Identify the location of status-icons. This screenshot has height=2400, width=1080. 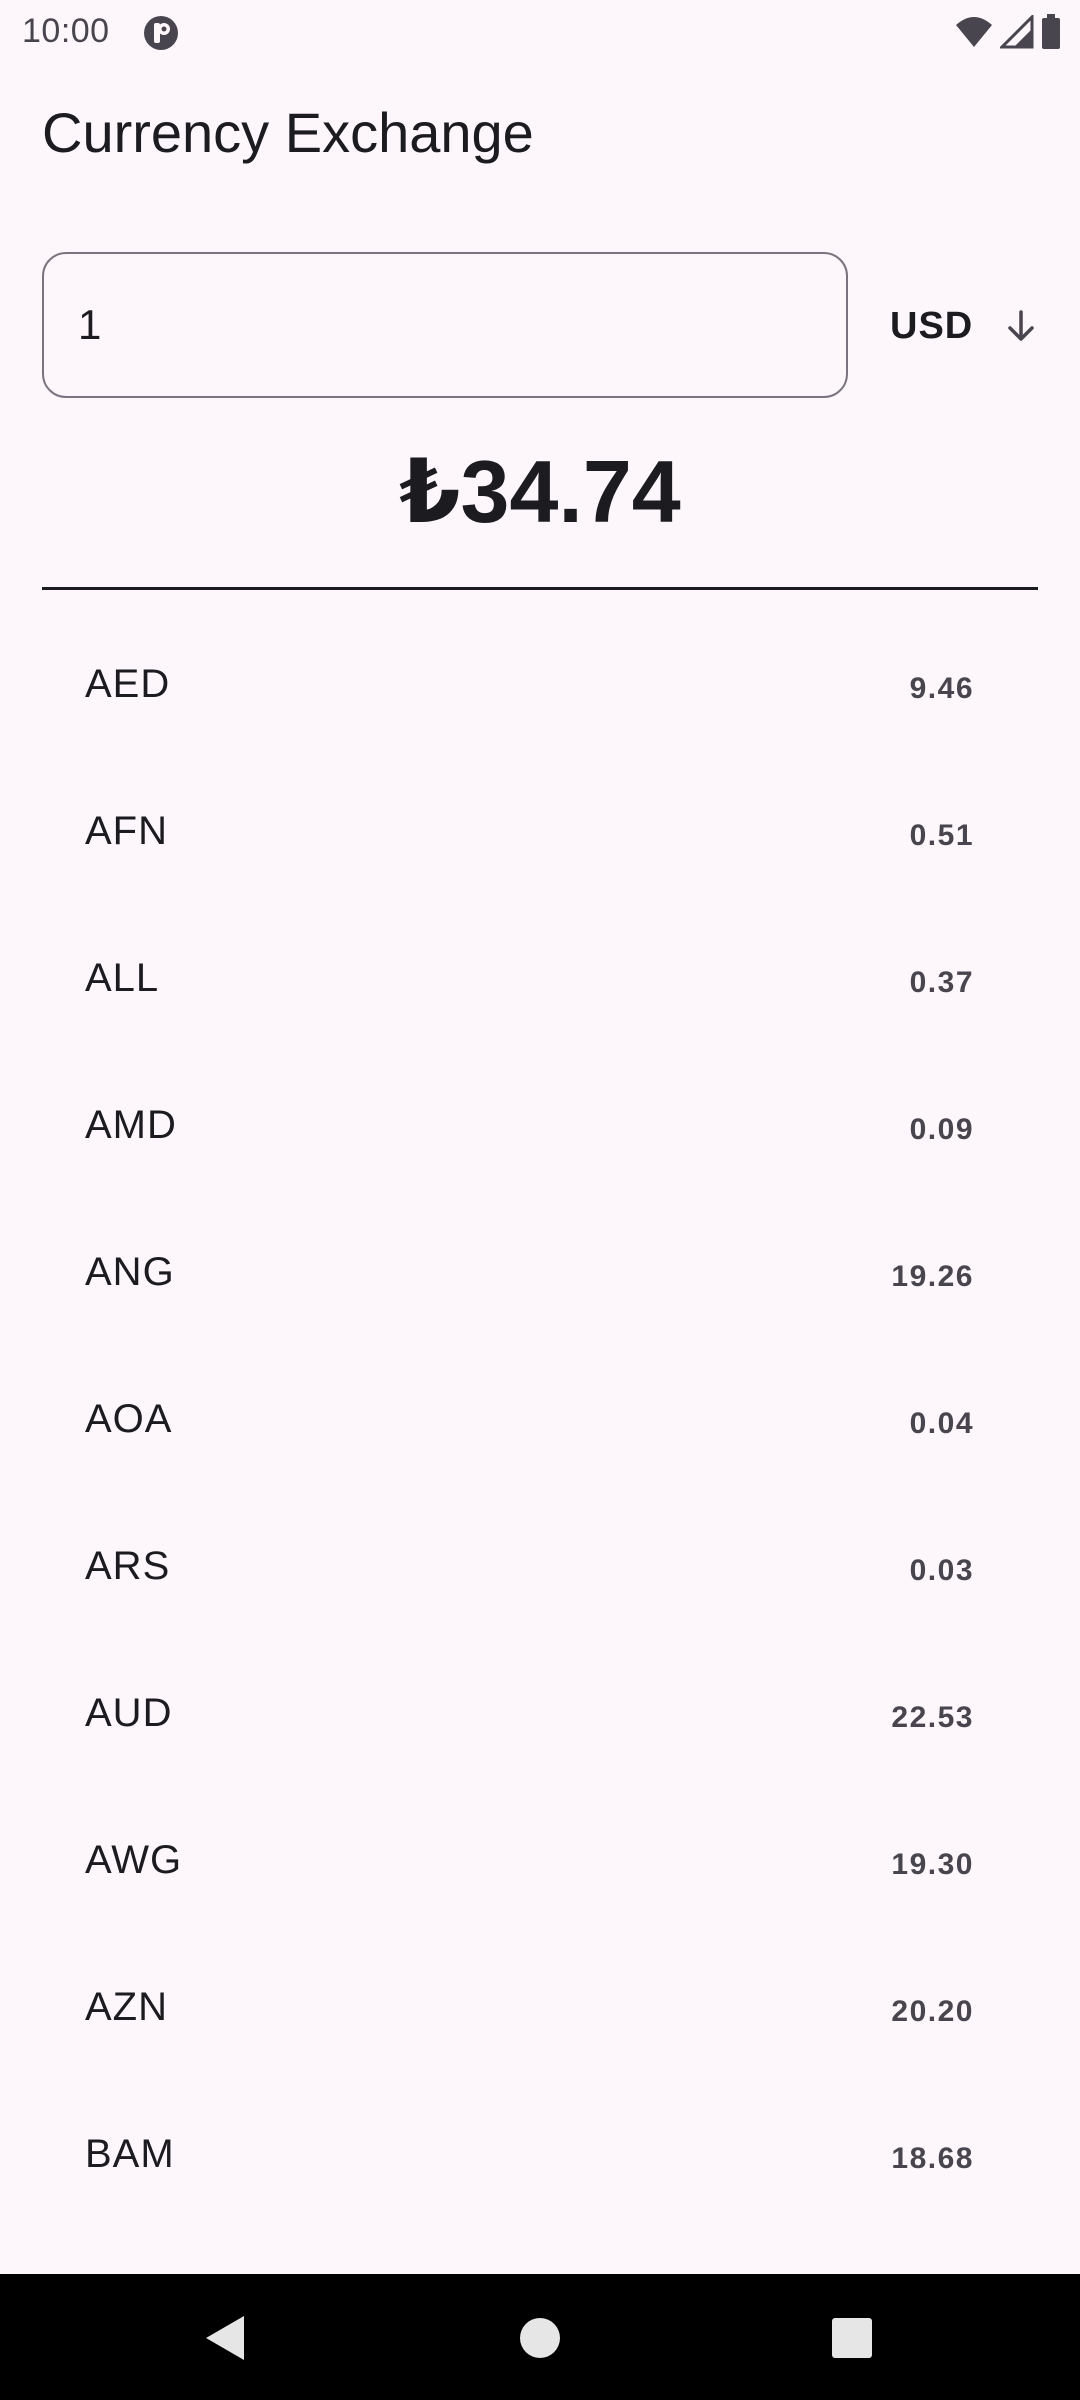
(1008, 32).